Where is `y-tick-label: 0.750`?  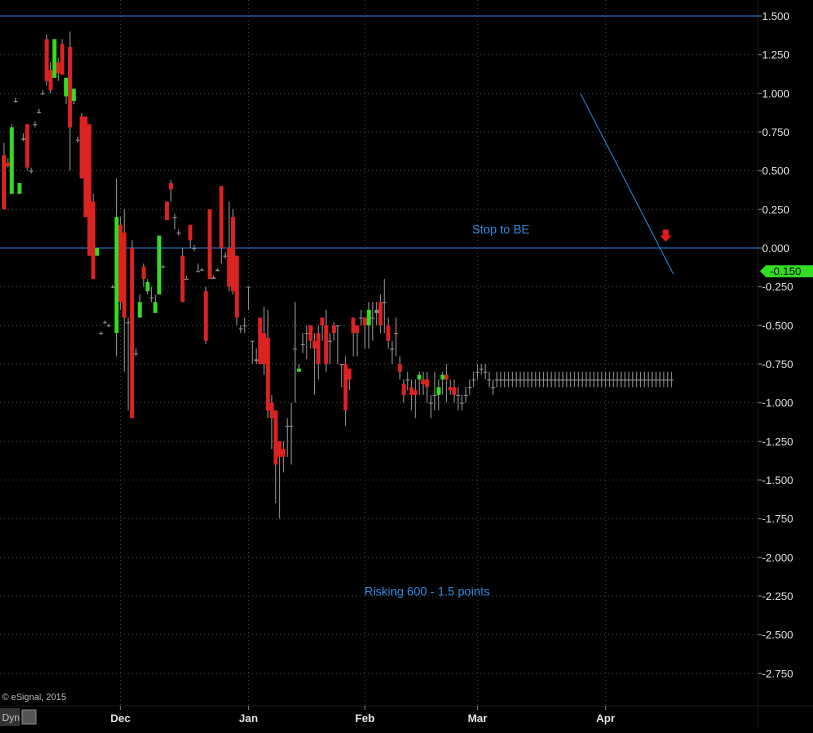 y-tick-label: 0.750 is located at coordinates (776, 133).